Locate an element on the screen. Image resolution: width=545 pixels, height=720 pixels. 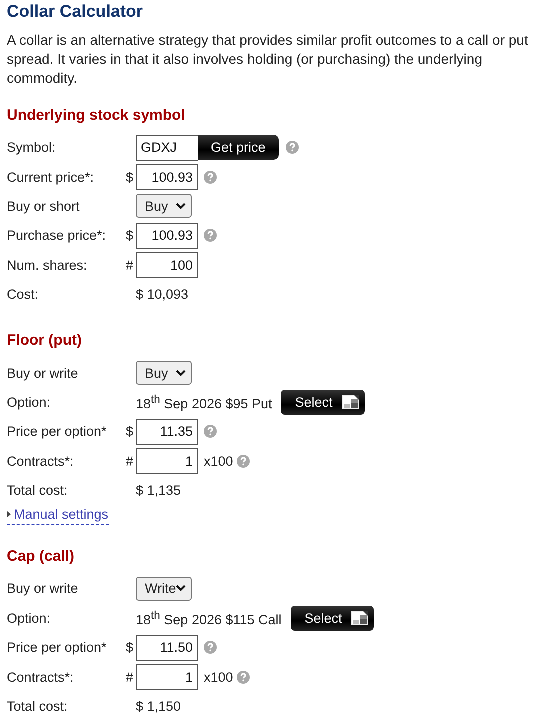
symbol-field: GDXJ is located at coordinates (167, 147).